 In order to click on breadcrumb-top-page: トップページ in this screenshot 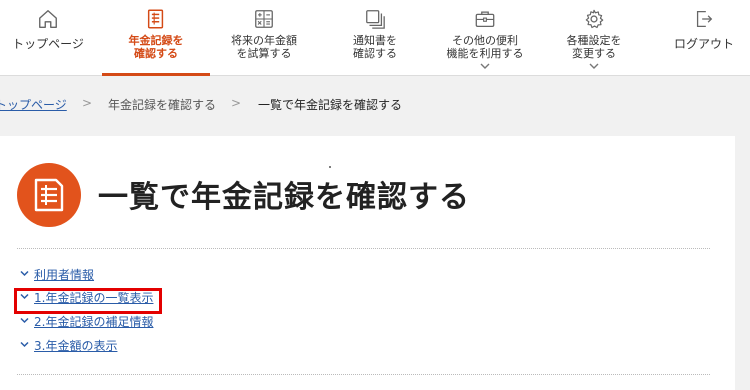, I will do `click(33, 104)`.